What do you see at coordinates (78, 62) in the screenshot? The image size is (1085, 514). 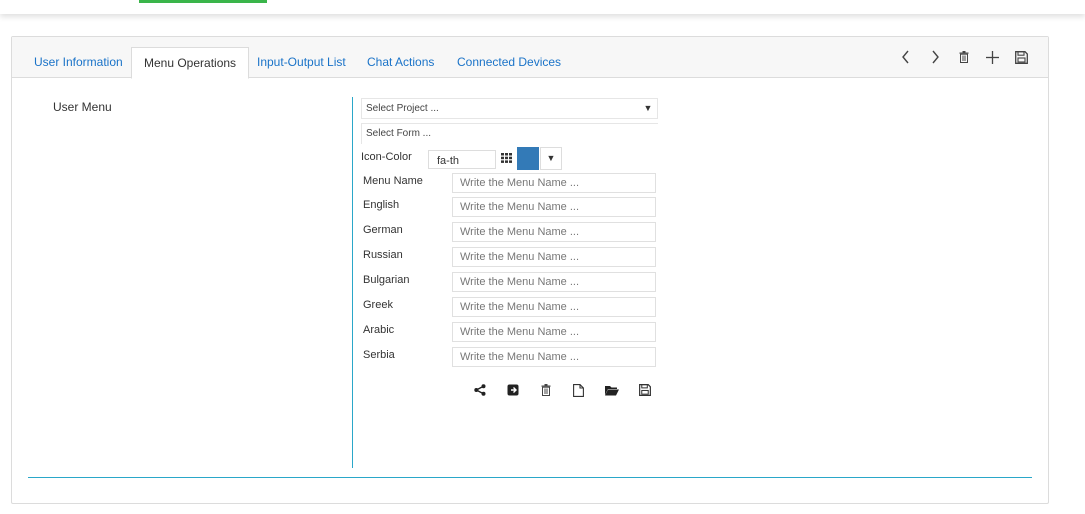 I see `tab-user-information: User Information` at bounding box center [78, 62].